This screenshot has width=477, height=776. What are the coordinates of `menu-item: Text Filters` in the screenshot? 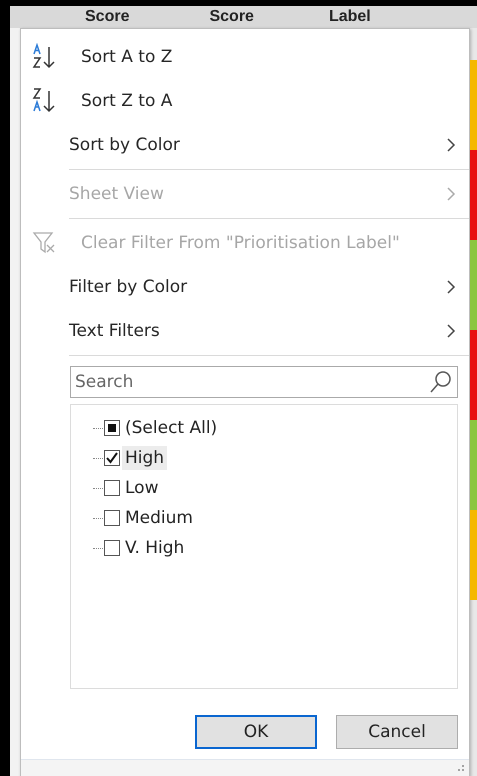 It's located at (245, 331).